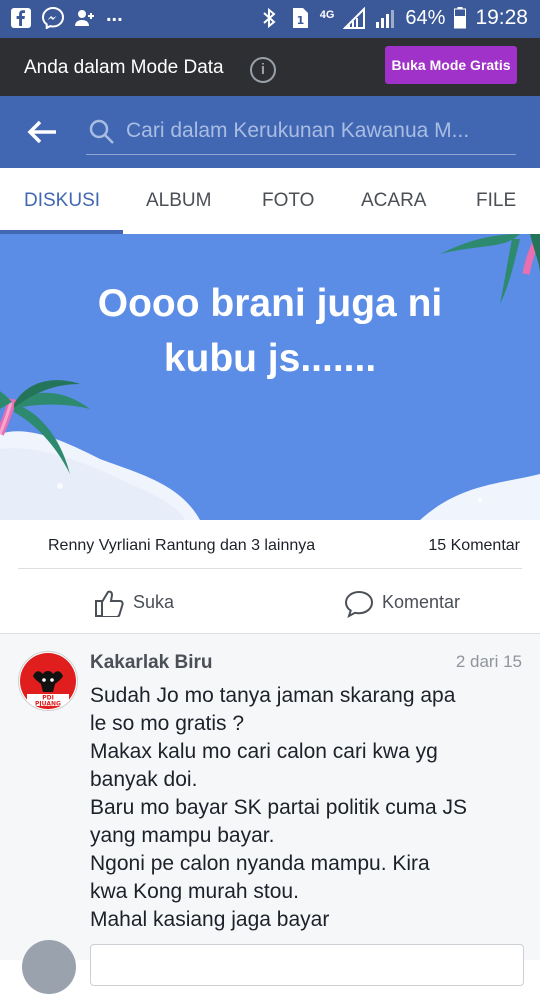 This screenshot has width=540, height=994. Describe the element at coordinates (264, 751) in the screenshot. I see `comment-line: Makax kalu mo cari calon cari kwa yg` at that location.